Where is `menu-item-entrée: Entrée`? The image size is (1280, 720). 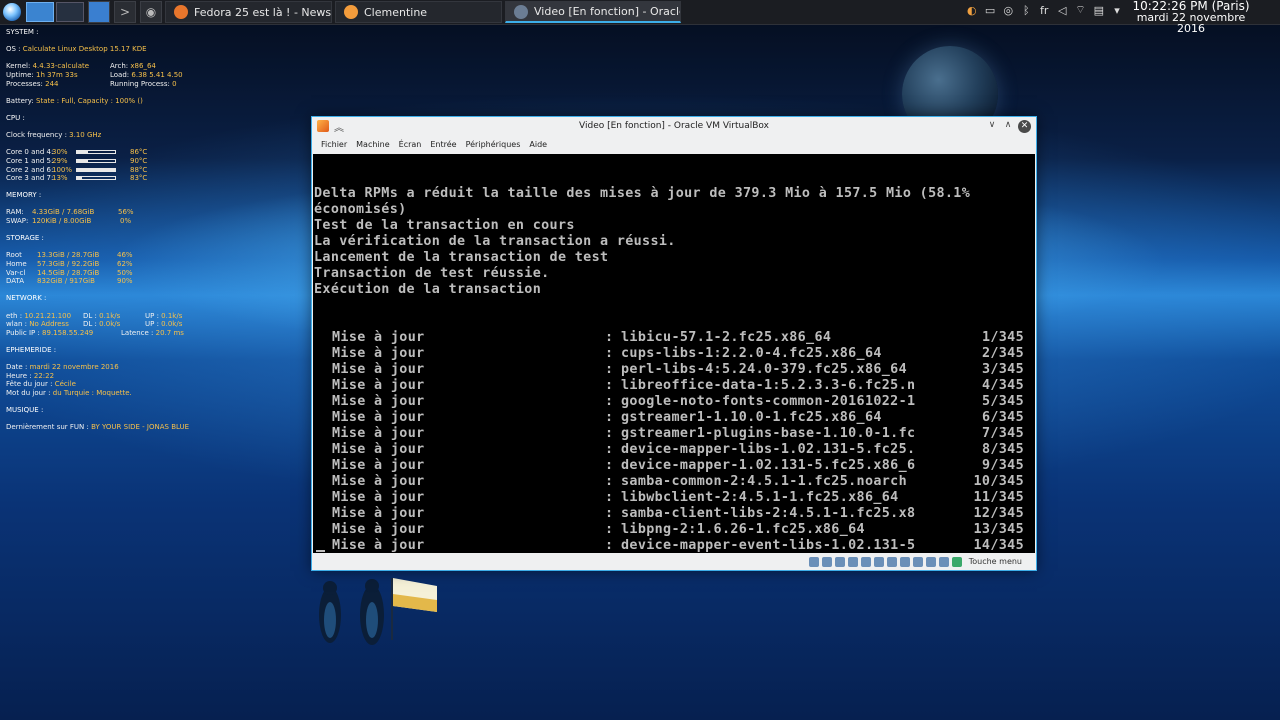 menu-item-entrée: Entrée is located at coordinates (444, 144).